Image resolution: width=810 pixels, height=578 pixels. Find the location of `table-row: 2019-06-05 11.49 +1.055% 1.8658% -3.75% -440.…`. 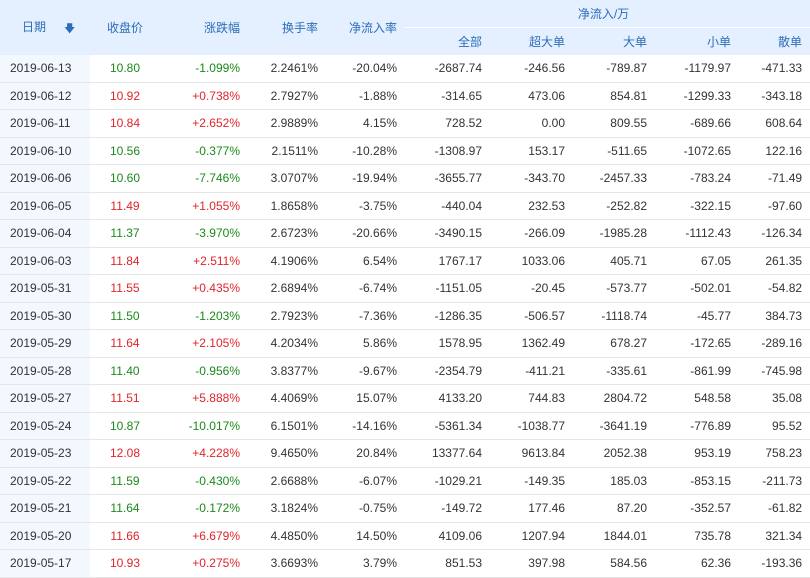

table-row: 2019-06-05 11.49 +1.055% 1.8658% -3.75% -440.… is located at coordinates (405, 206).